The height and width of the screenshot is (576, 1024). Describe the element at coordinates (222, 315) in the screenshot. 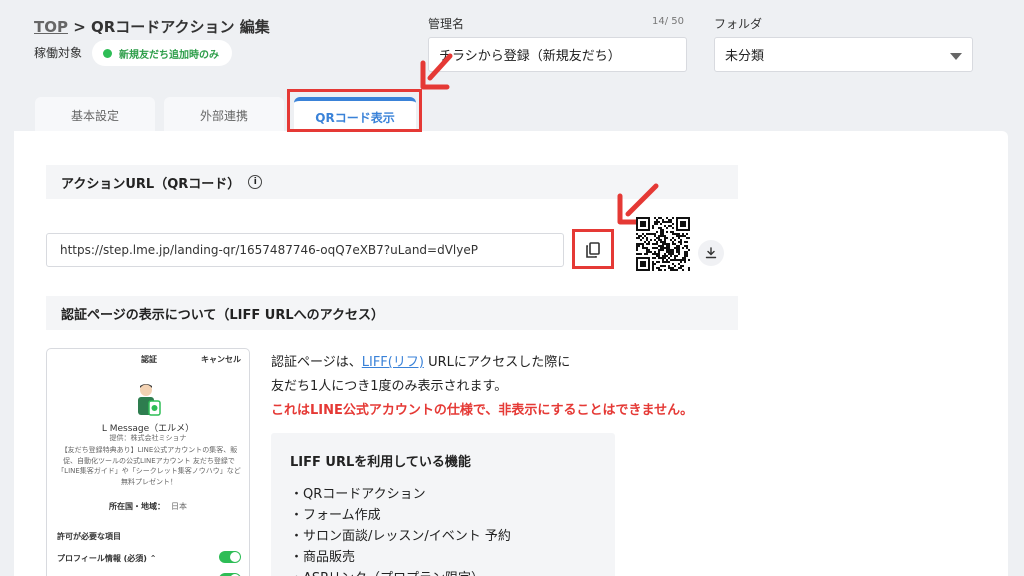

I see `section-title-auth: 認証ページの表示について（LIFF URLへのアクセス）` at that location.